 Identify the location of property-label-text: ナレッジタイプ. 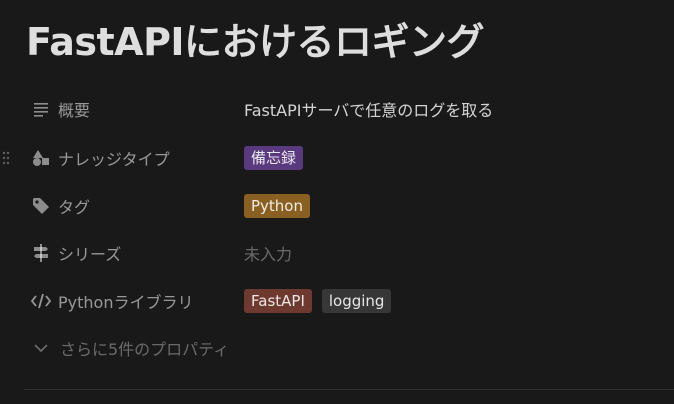
(114, 159).